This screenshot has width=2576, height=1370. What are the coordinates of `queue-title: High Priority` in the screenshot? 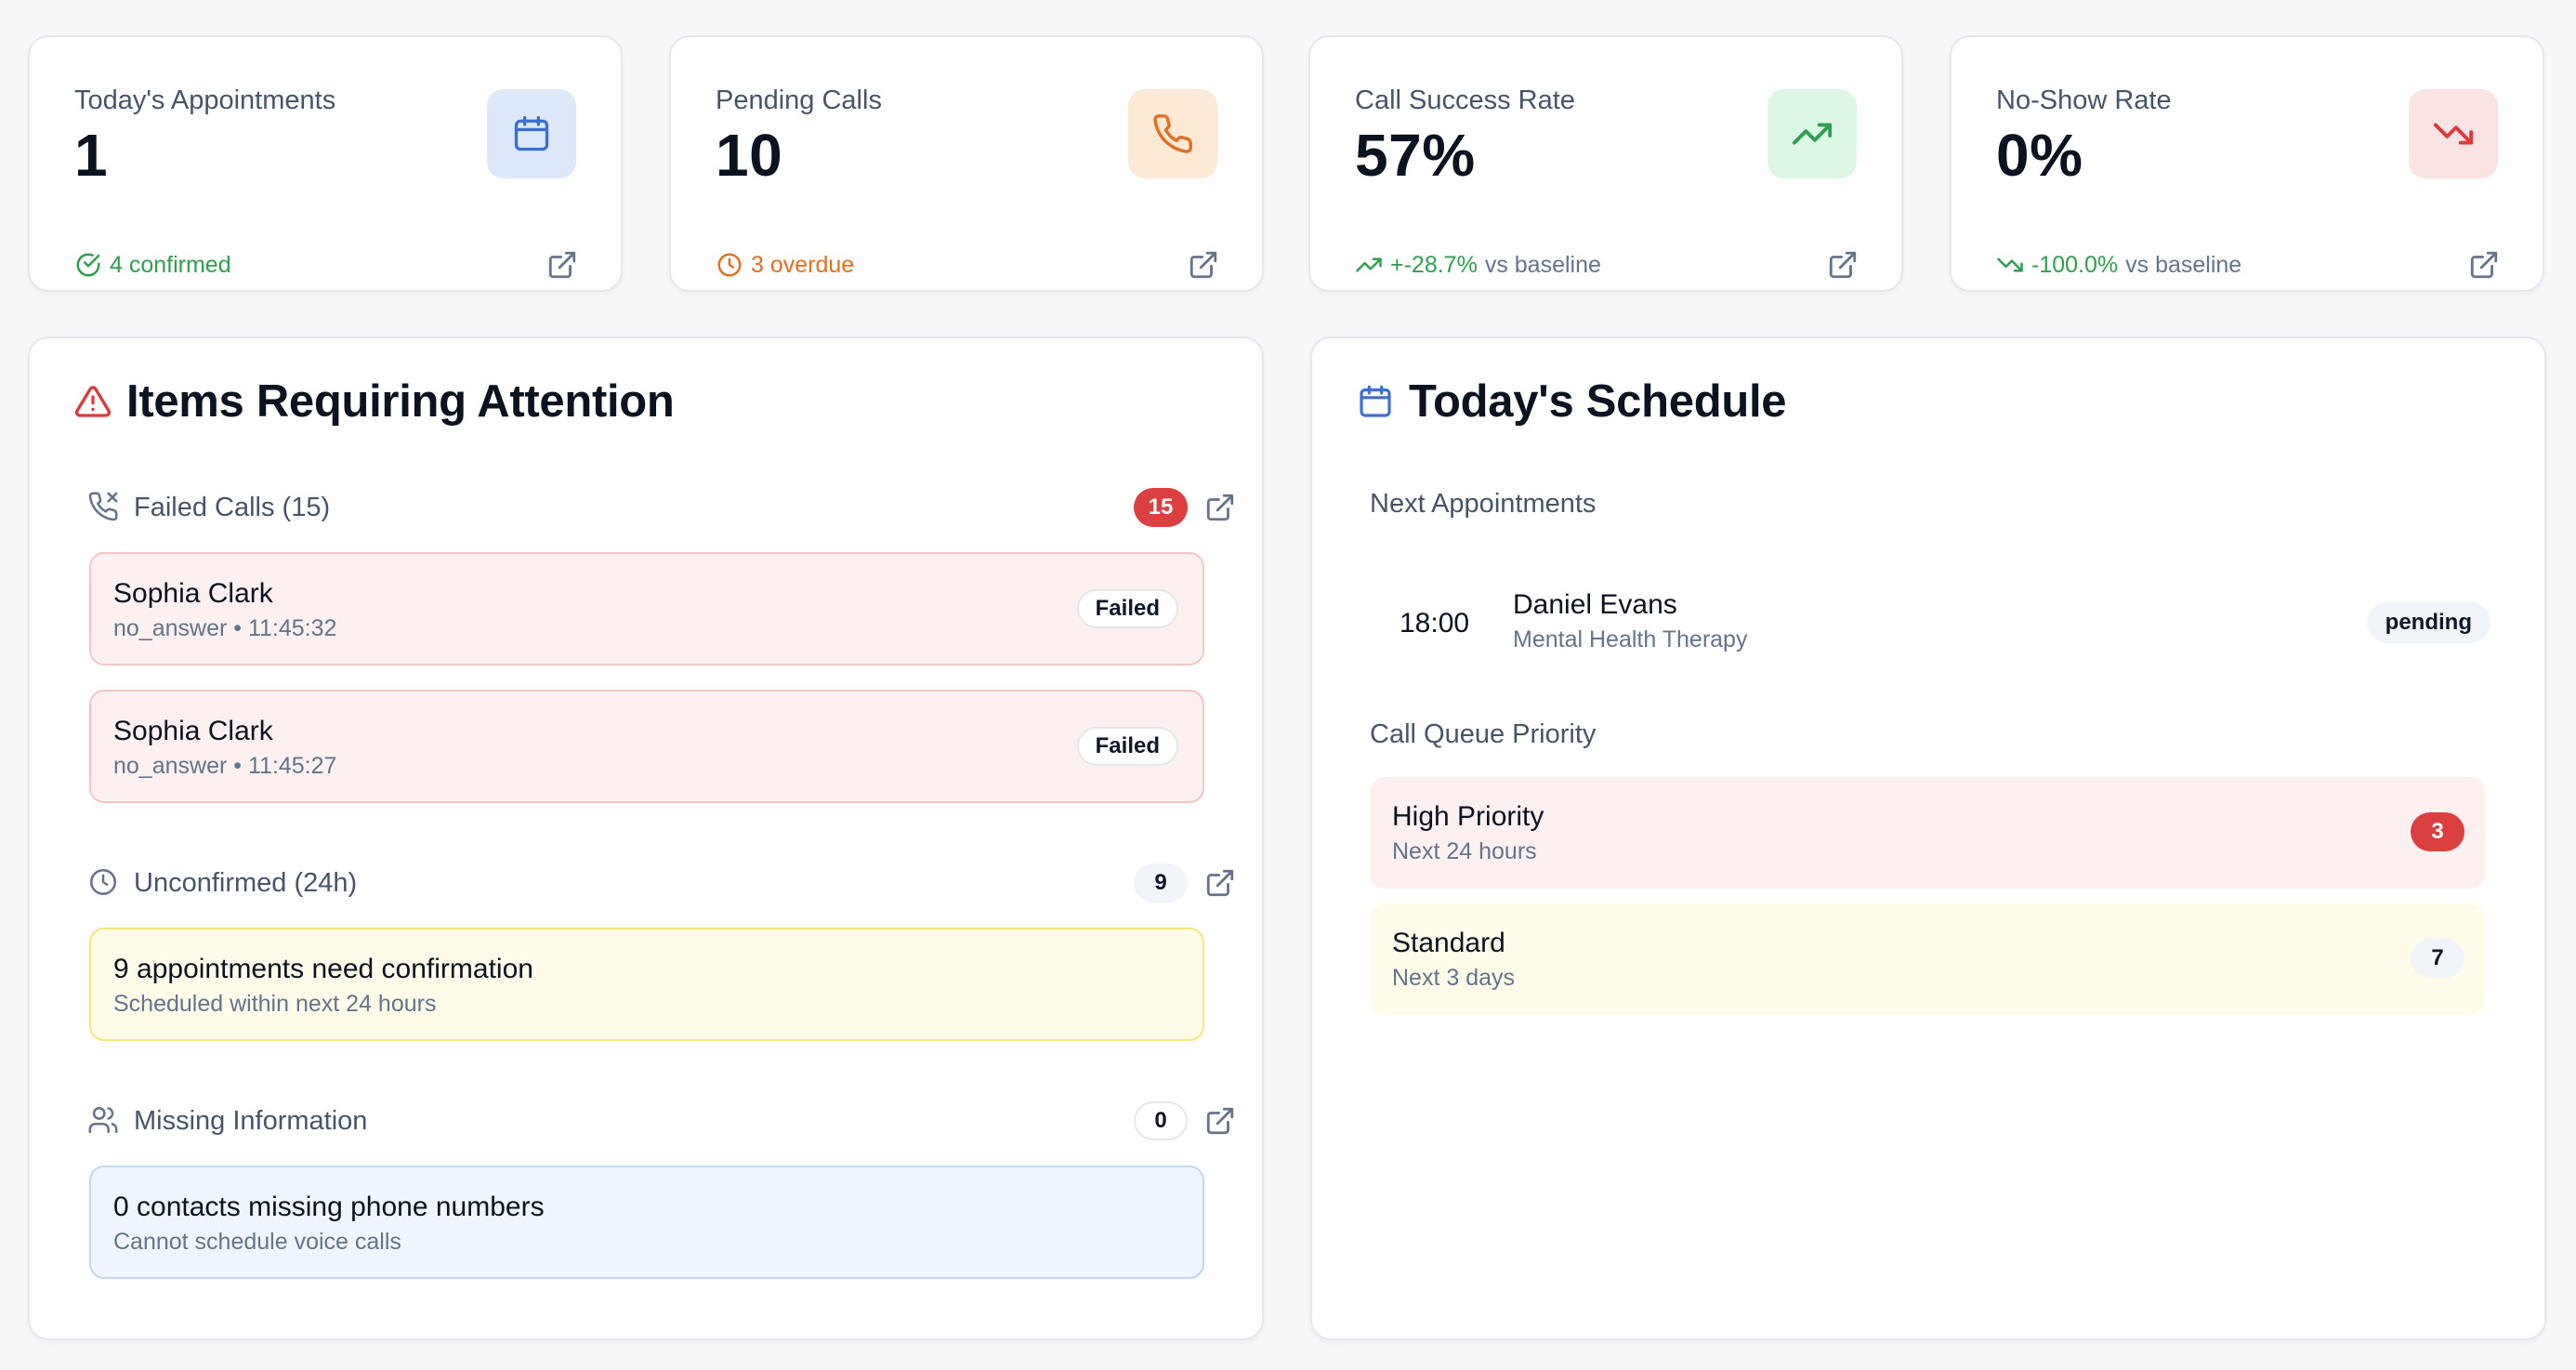 It's located at (1468, 816).